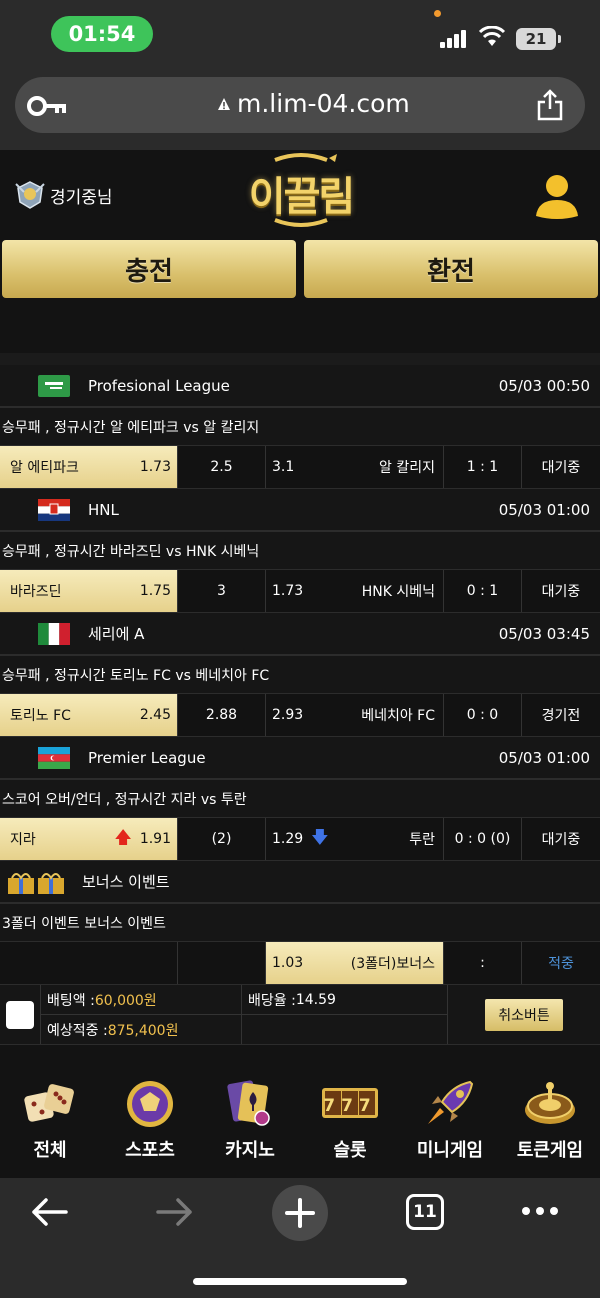  What do you see at coordinates (550, 105) in the screenshot?
I see `share-icon` at bounding box center [550, 105].